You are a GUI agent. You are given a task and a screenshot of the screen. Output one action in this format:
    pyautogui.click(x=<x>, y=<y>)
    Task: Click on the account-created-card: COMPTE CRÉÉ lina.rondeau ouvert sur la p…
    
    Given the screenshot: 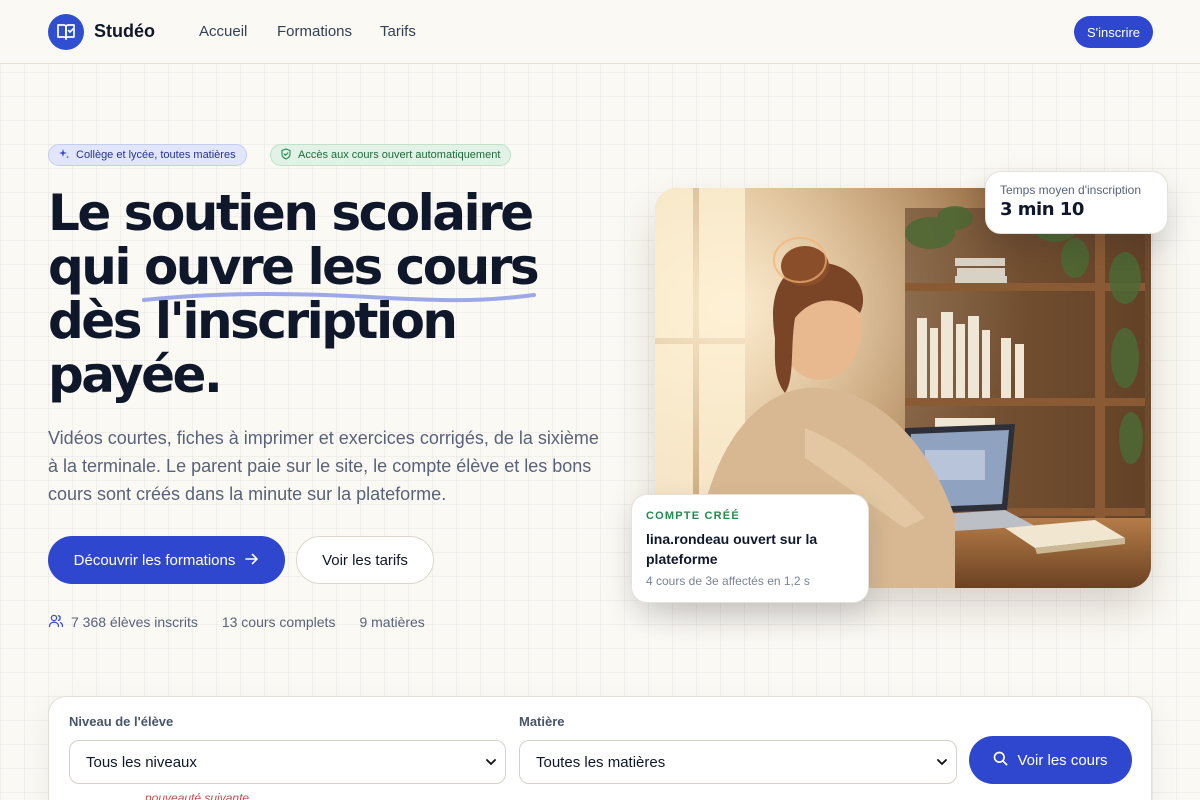 What is the action you would take?
    pyautogui.click(x=750, y=548)
    